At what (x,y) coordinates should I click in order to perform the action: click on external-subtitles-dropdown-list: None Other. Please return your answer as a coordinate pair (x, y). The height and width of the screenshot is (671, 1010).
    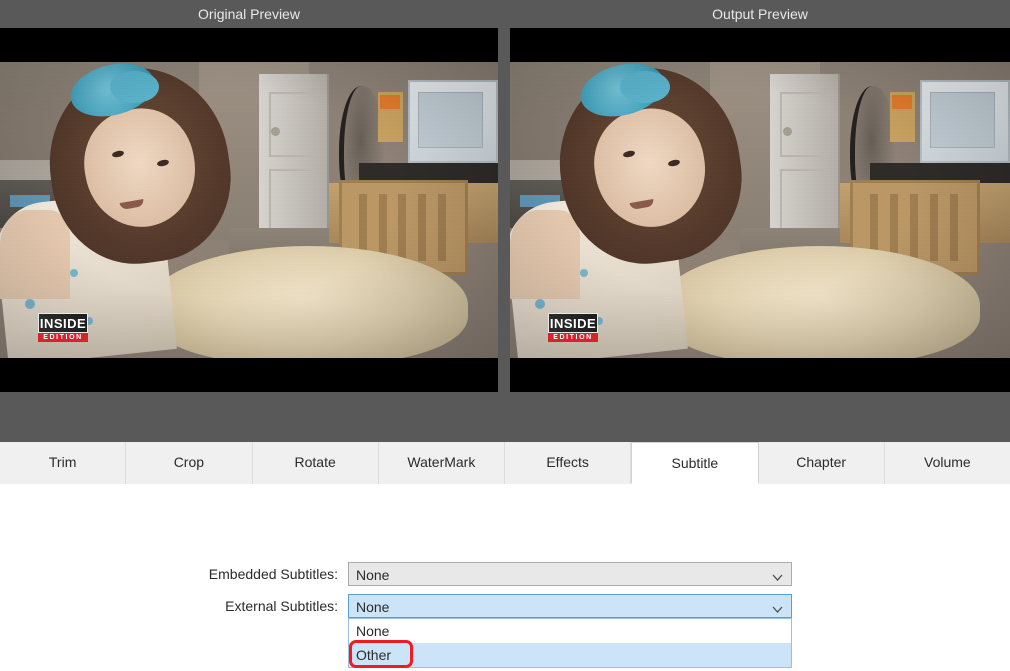
    Looking at the image, I should click on (570, 643).